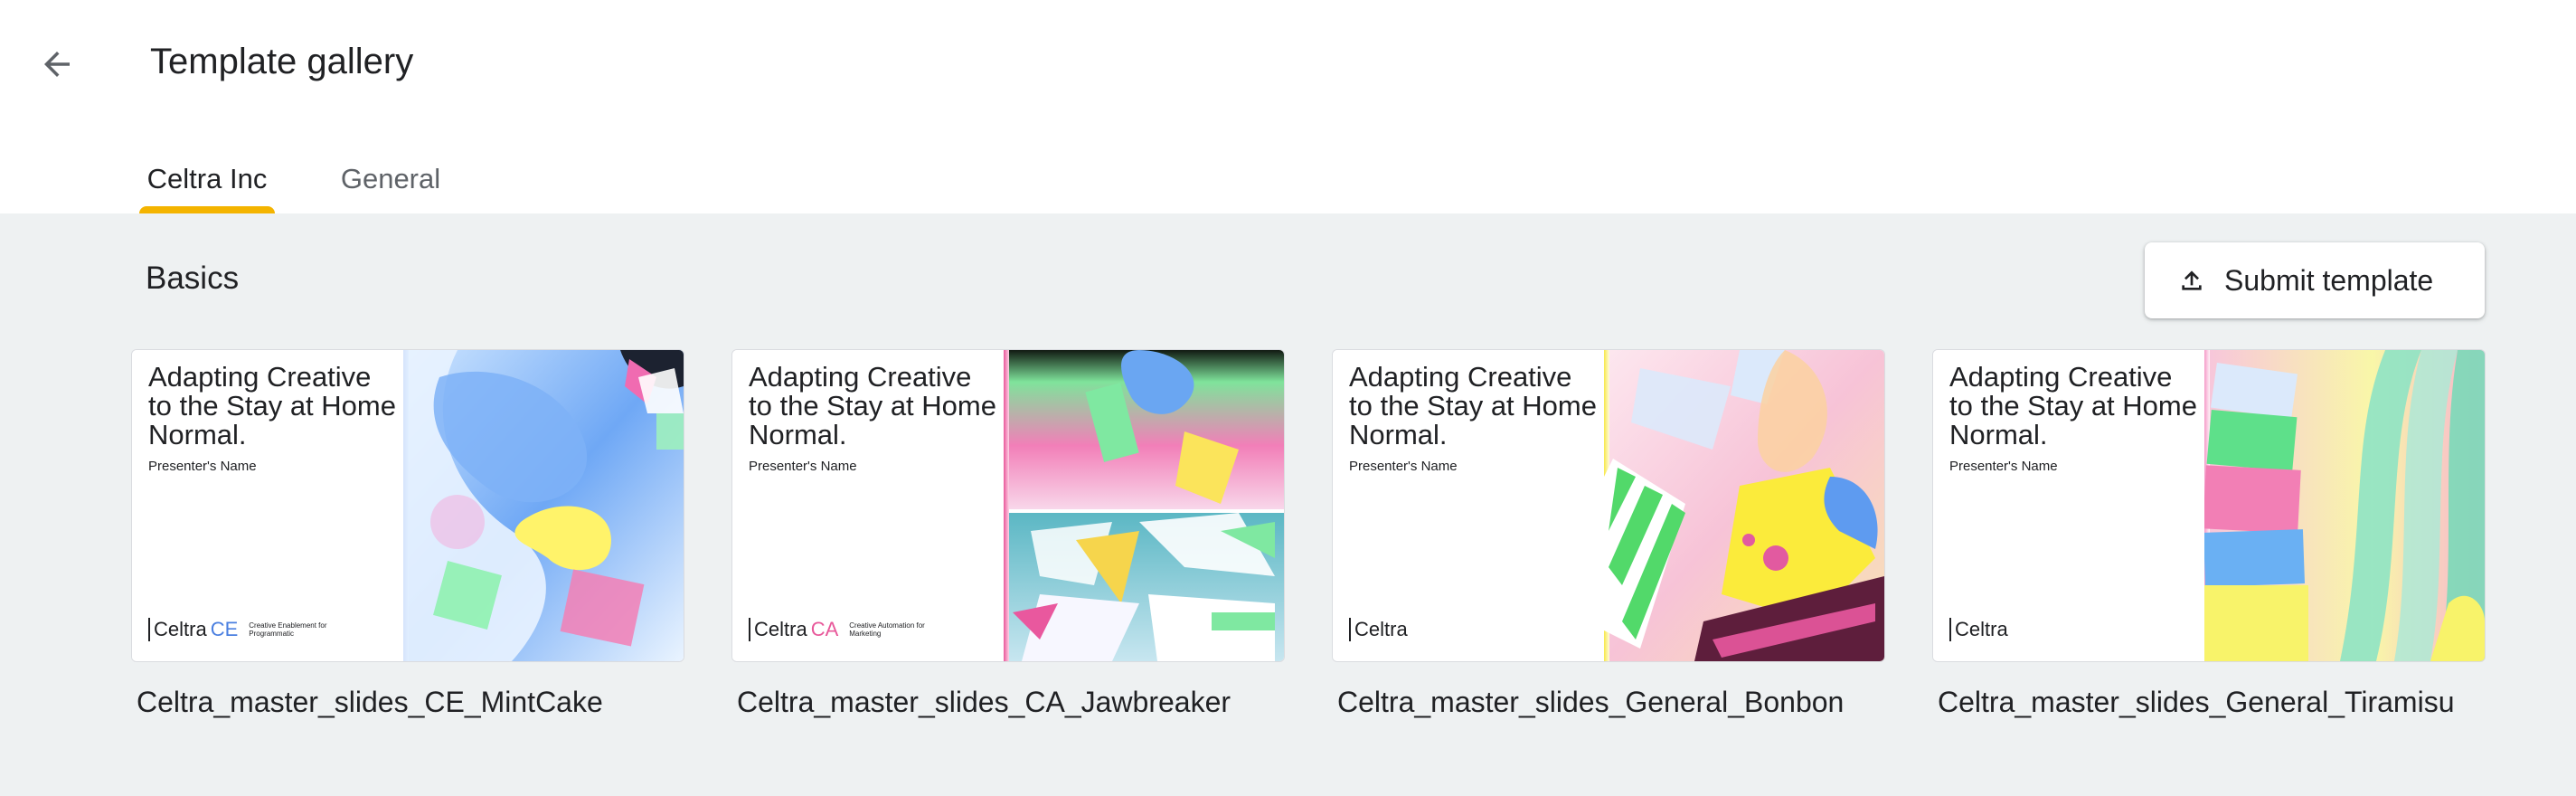 The width and height of the screenshot is (2576, 796). I want to click on back-button, so click(57, 64).